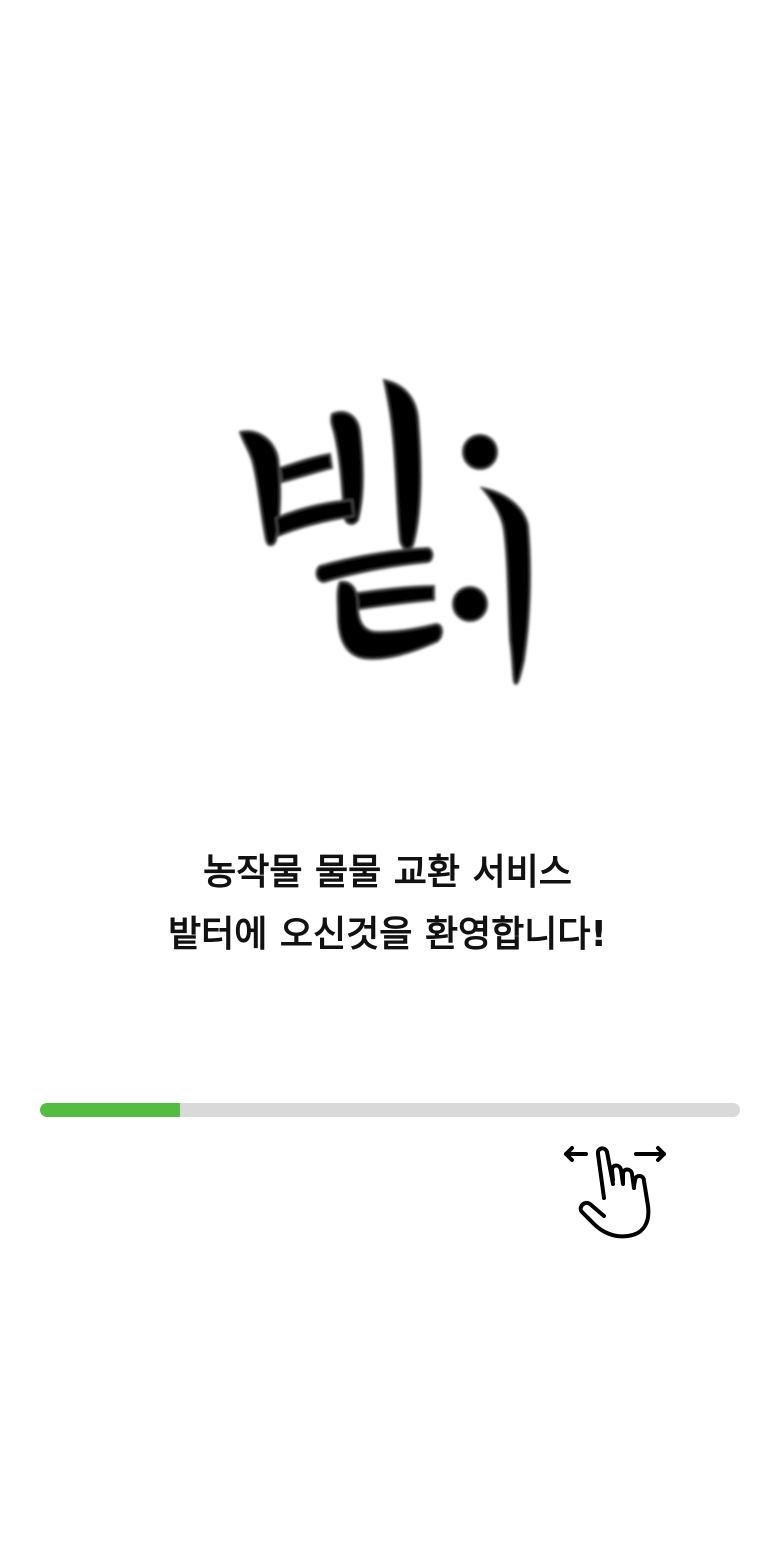 This screenshot has height=1546, width=775. What do you see at coordinates (387, 934) in the screenshot?
I see `welcome-line-2: 밭터에 오신것을 환영합니다!` at bounding box center [387, 934].